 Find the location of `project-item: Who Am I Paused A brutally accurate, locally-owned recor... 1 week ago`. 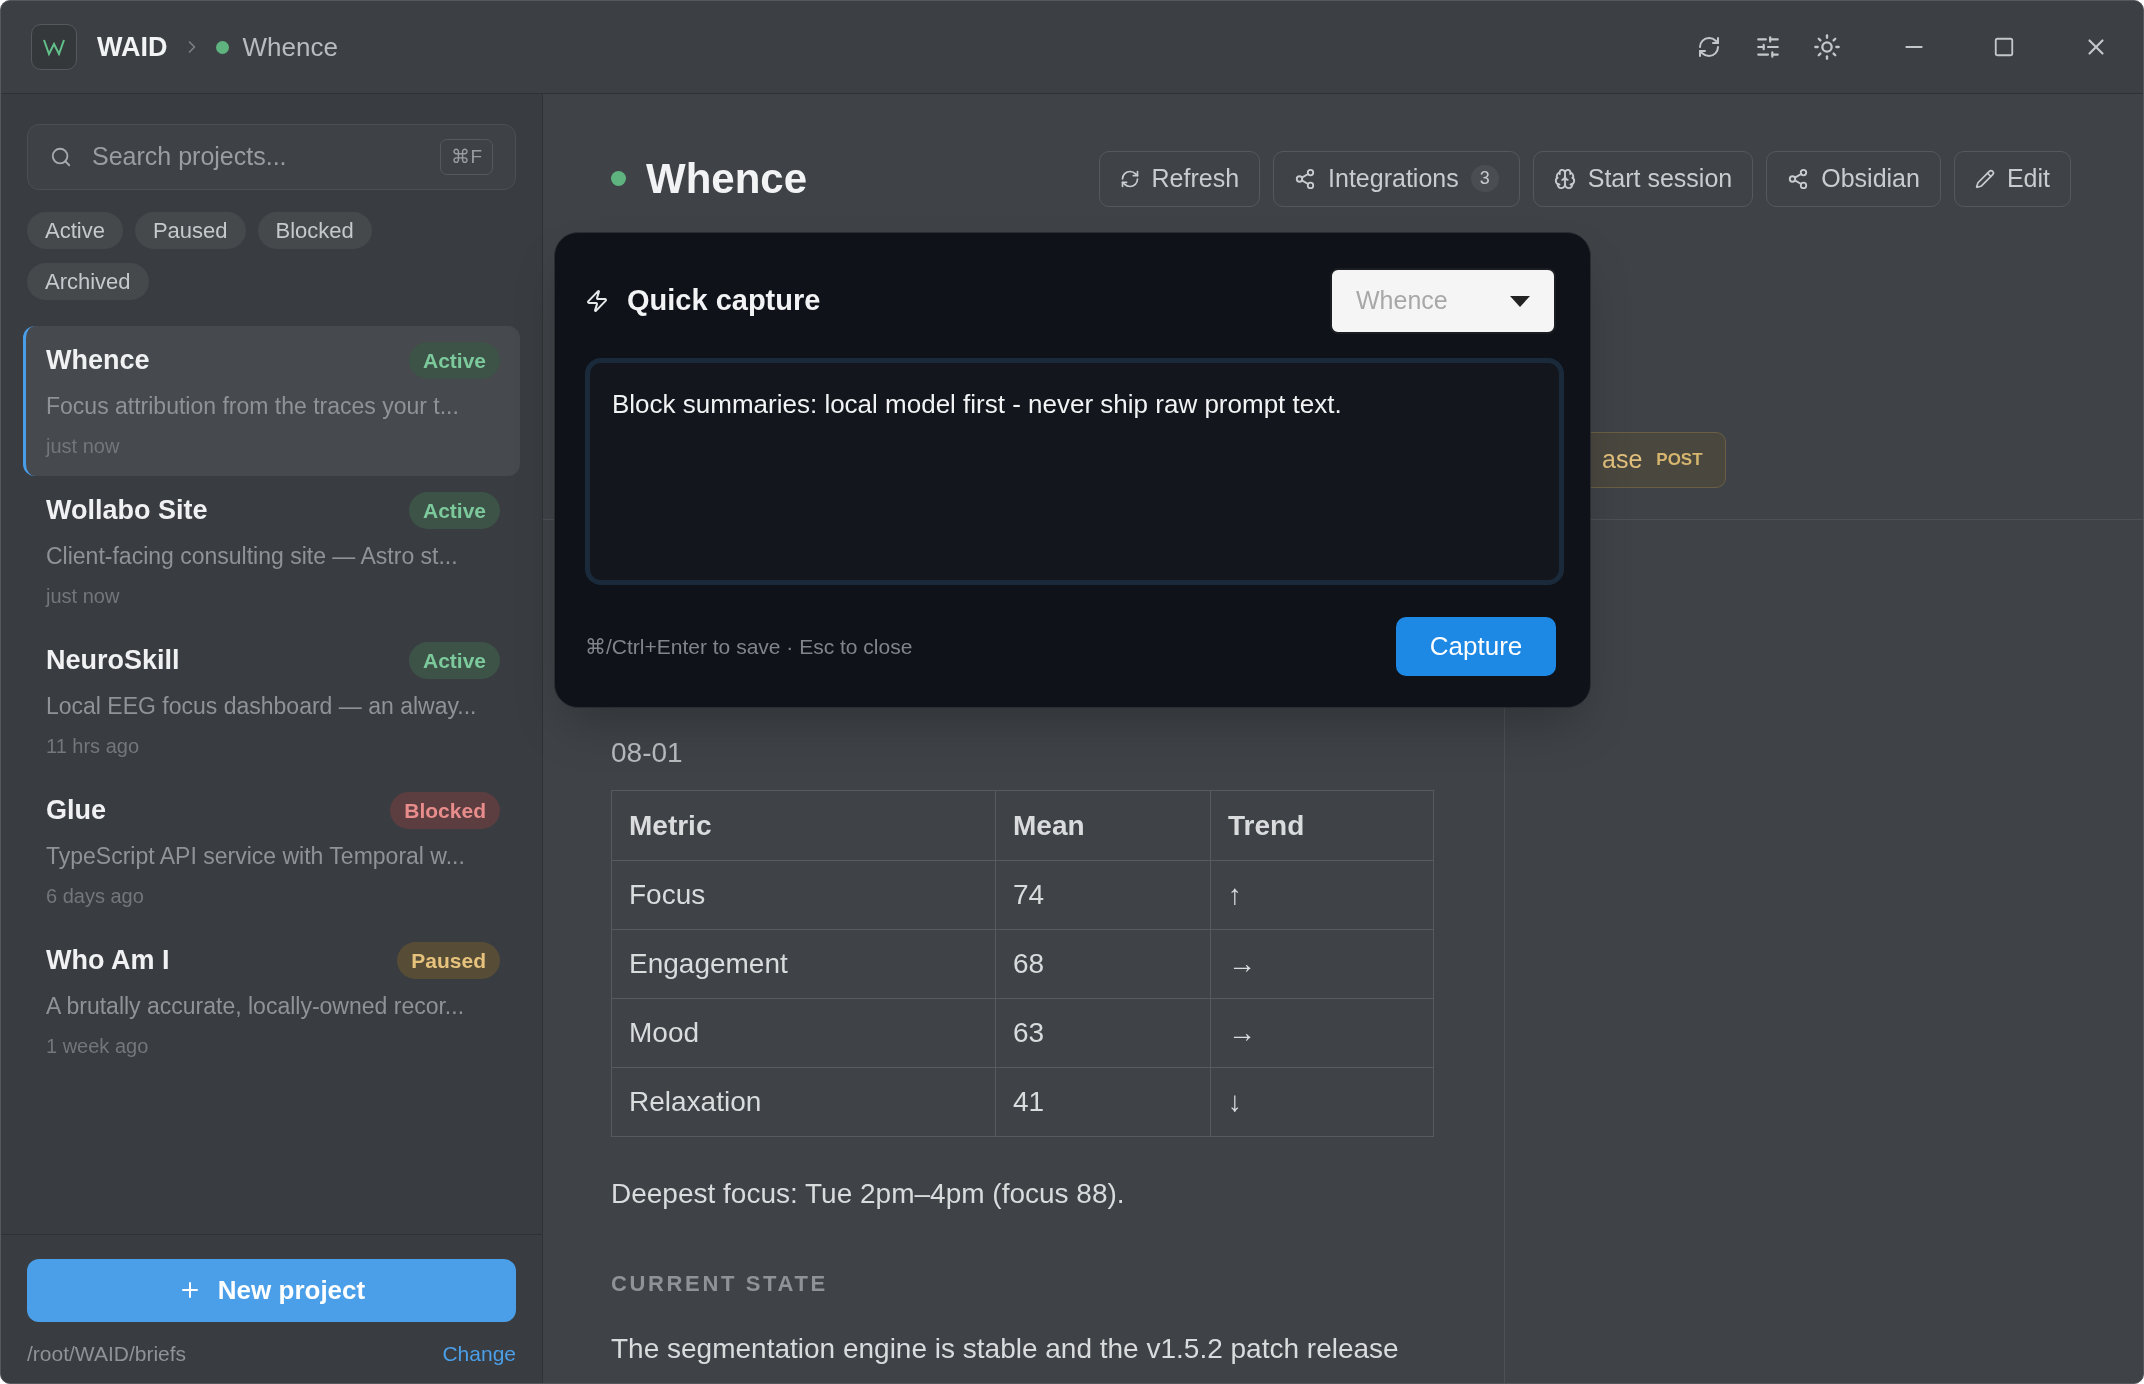

project-item: Who Am I Paused A brutally accurate, locally-owned recor... 1 week ago is located at coordinates (271, 1001).